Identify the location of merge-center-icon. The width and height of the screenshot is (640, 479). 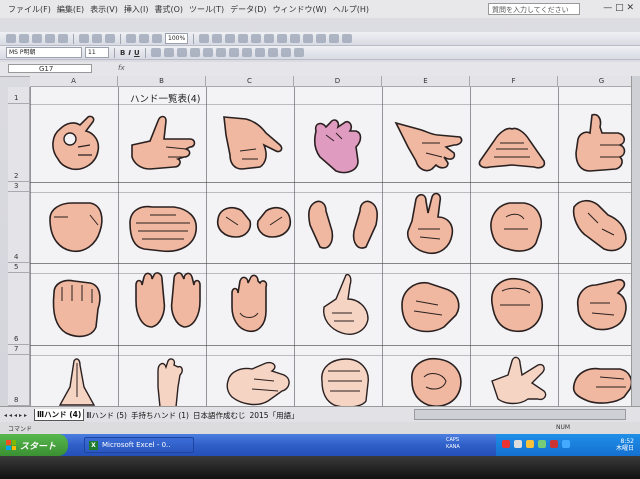
(194, 52).